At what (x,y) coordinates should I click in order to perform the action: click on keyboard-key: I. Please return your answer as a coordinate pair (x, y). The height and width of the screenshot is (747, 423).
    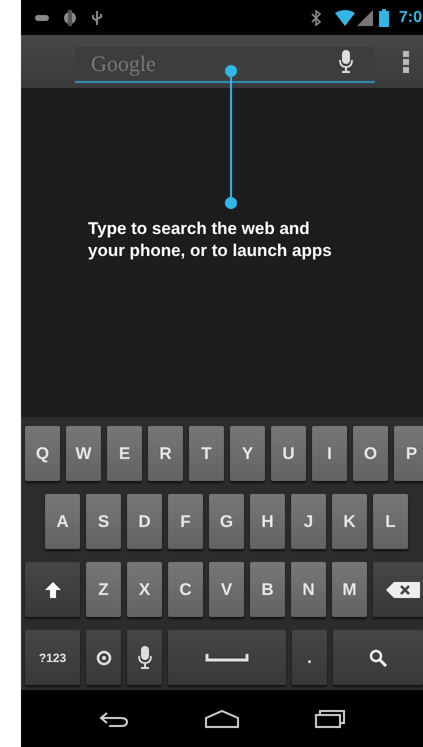
    Looking at the image, I should click on (329, 453).